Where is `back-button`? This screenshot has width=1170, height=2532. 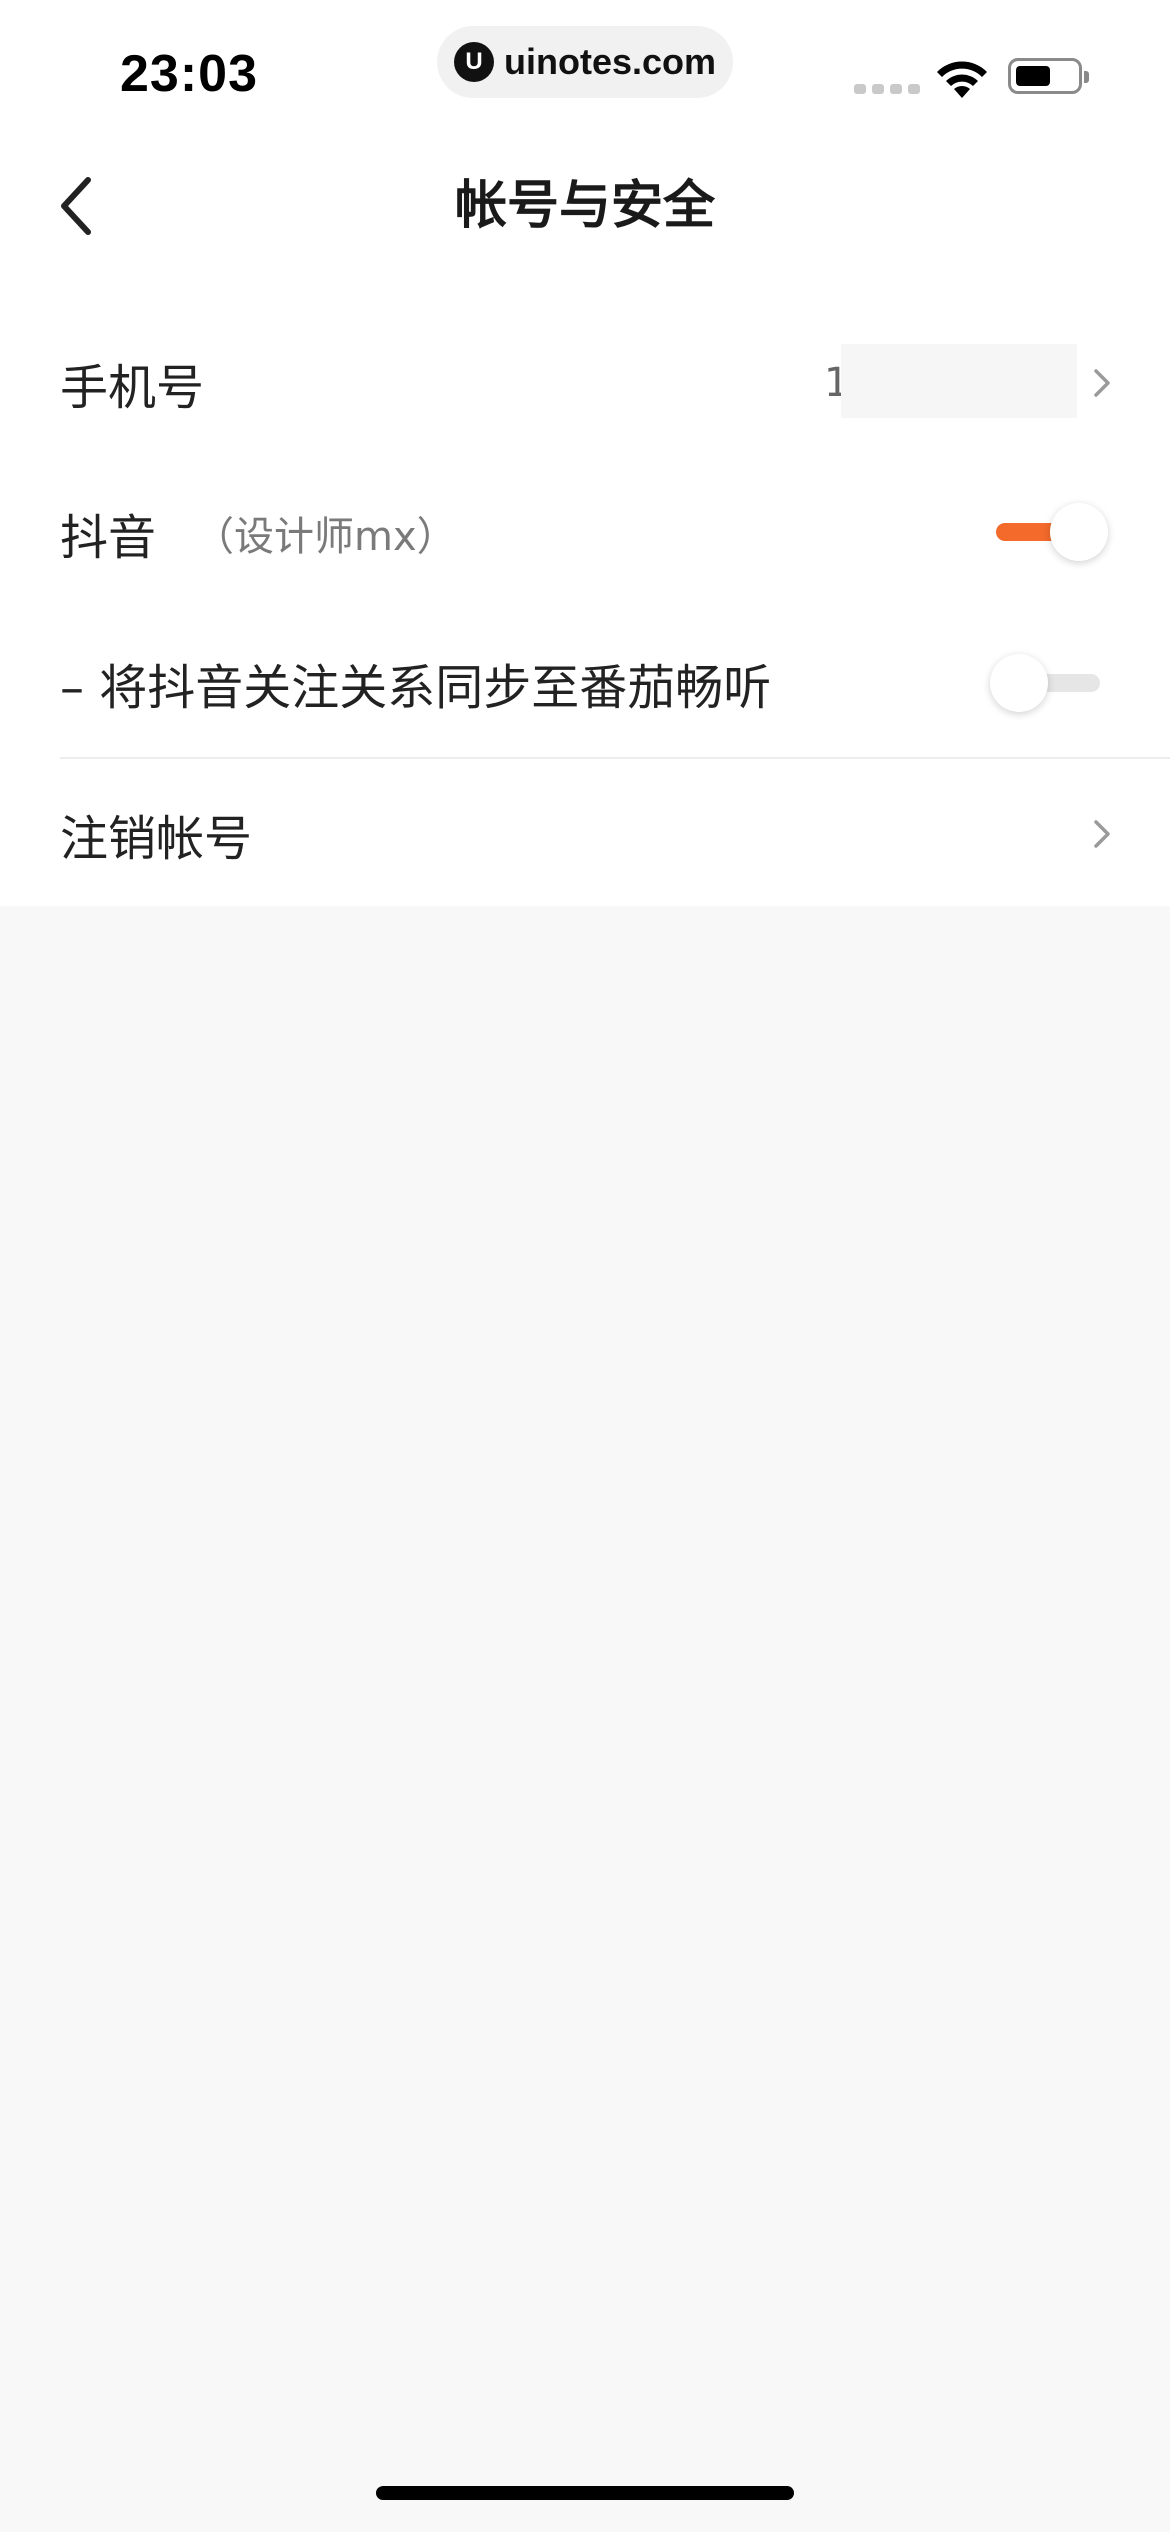
back-button is located at coordinates (85, 206).